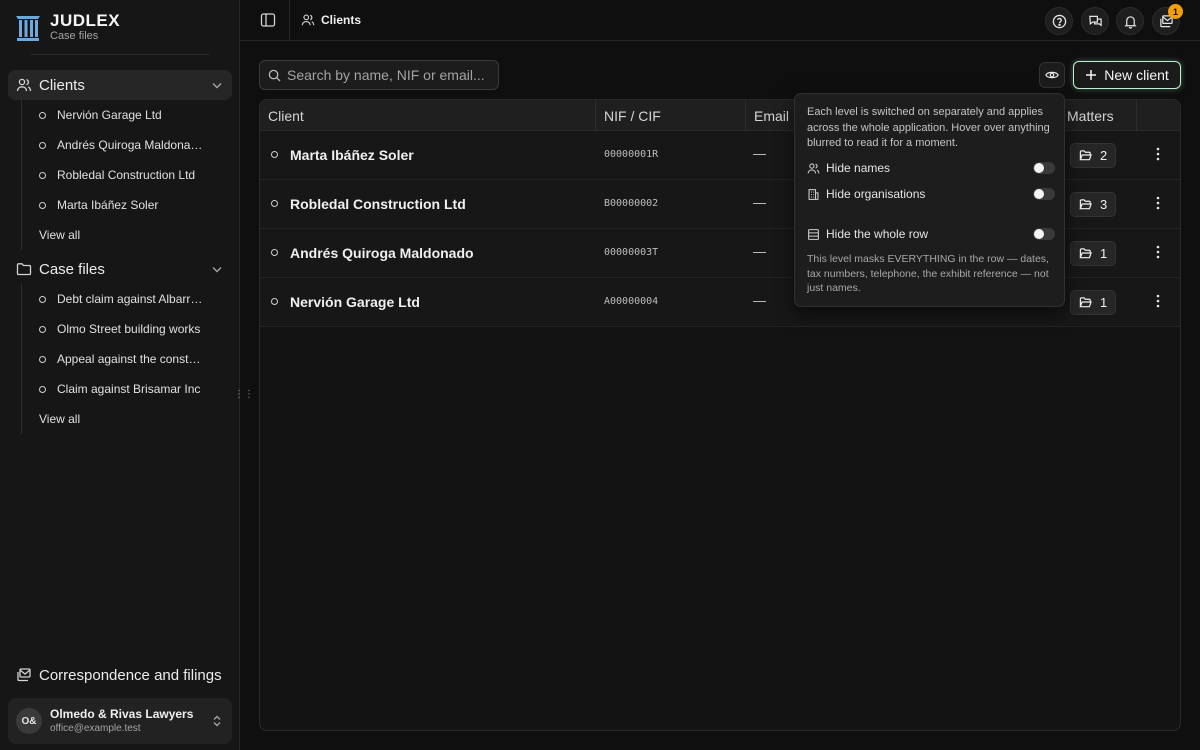 Image resolution: width=1200 pixels, height=750 pixels. I want to click on sidebar-item-correspondence-label: Correspondence and filings, so click(130, 675).